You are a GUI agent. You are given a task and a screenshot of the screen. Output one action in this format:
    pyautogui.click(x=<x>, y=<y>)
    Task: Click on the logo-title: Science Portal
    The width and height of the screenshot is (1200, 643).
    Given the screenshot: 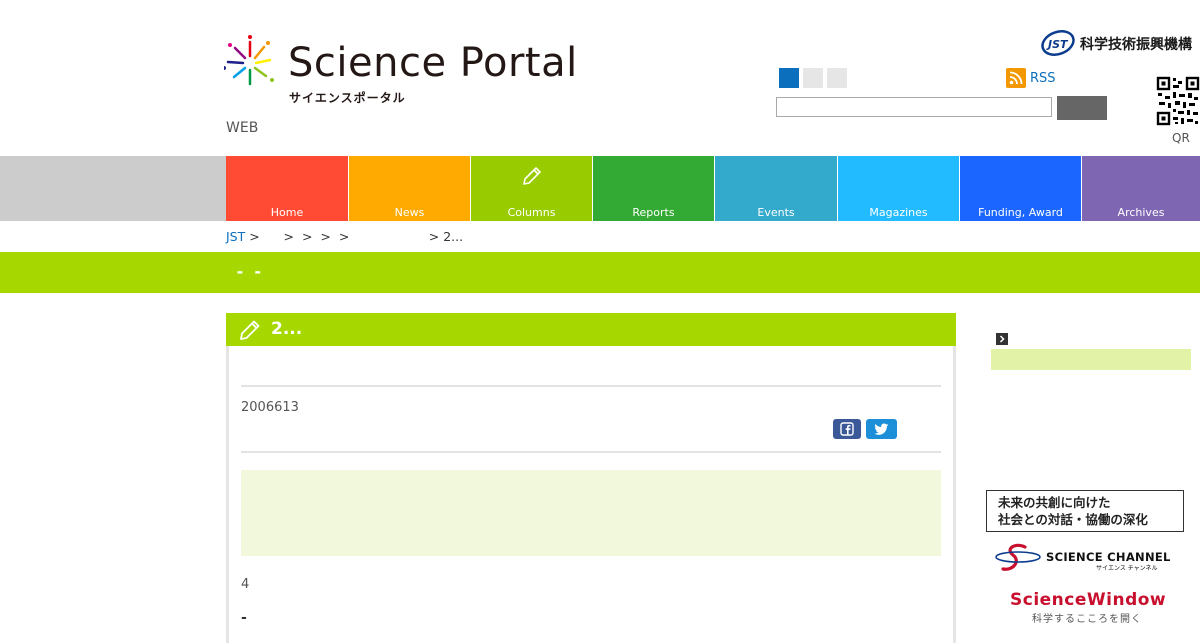 What is the action you would take?
    pyautogui.click(x=433, y=63)
    